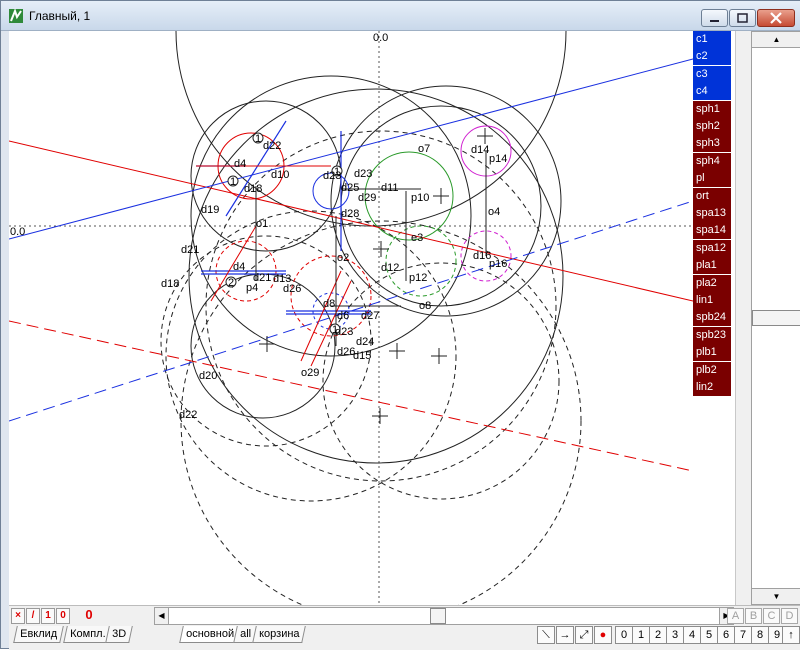 This screenshot has width=800, height=650. What do you see at coordinates (498, 159) in the screenshot?
I see `object-label: p14` at bounding box center [498, 159].